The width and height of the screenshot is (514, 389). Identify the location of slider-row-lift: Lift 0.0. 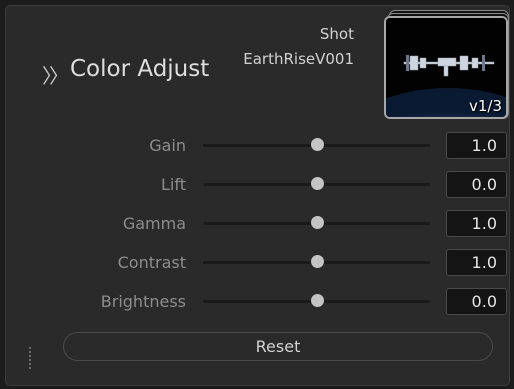
(257, 188).